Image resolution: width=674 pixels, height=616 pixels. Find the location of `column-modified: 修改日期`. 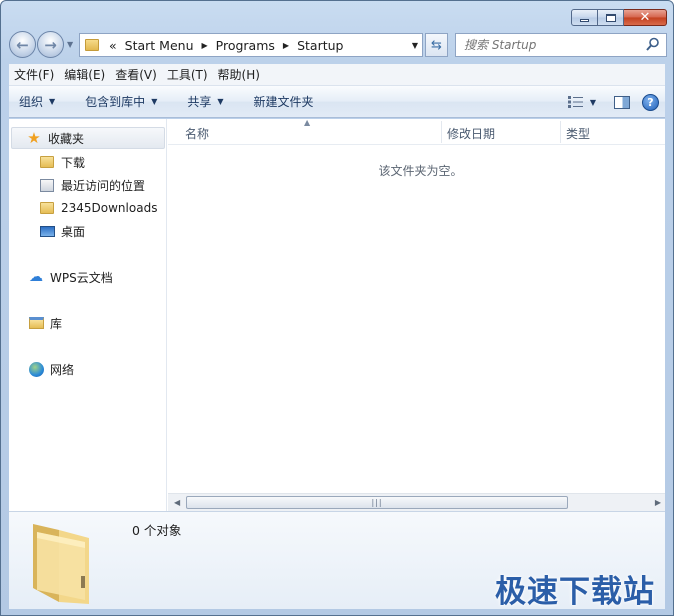

column-modified: 修改日期 is located at coordinates (471, 133).